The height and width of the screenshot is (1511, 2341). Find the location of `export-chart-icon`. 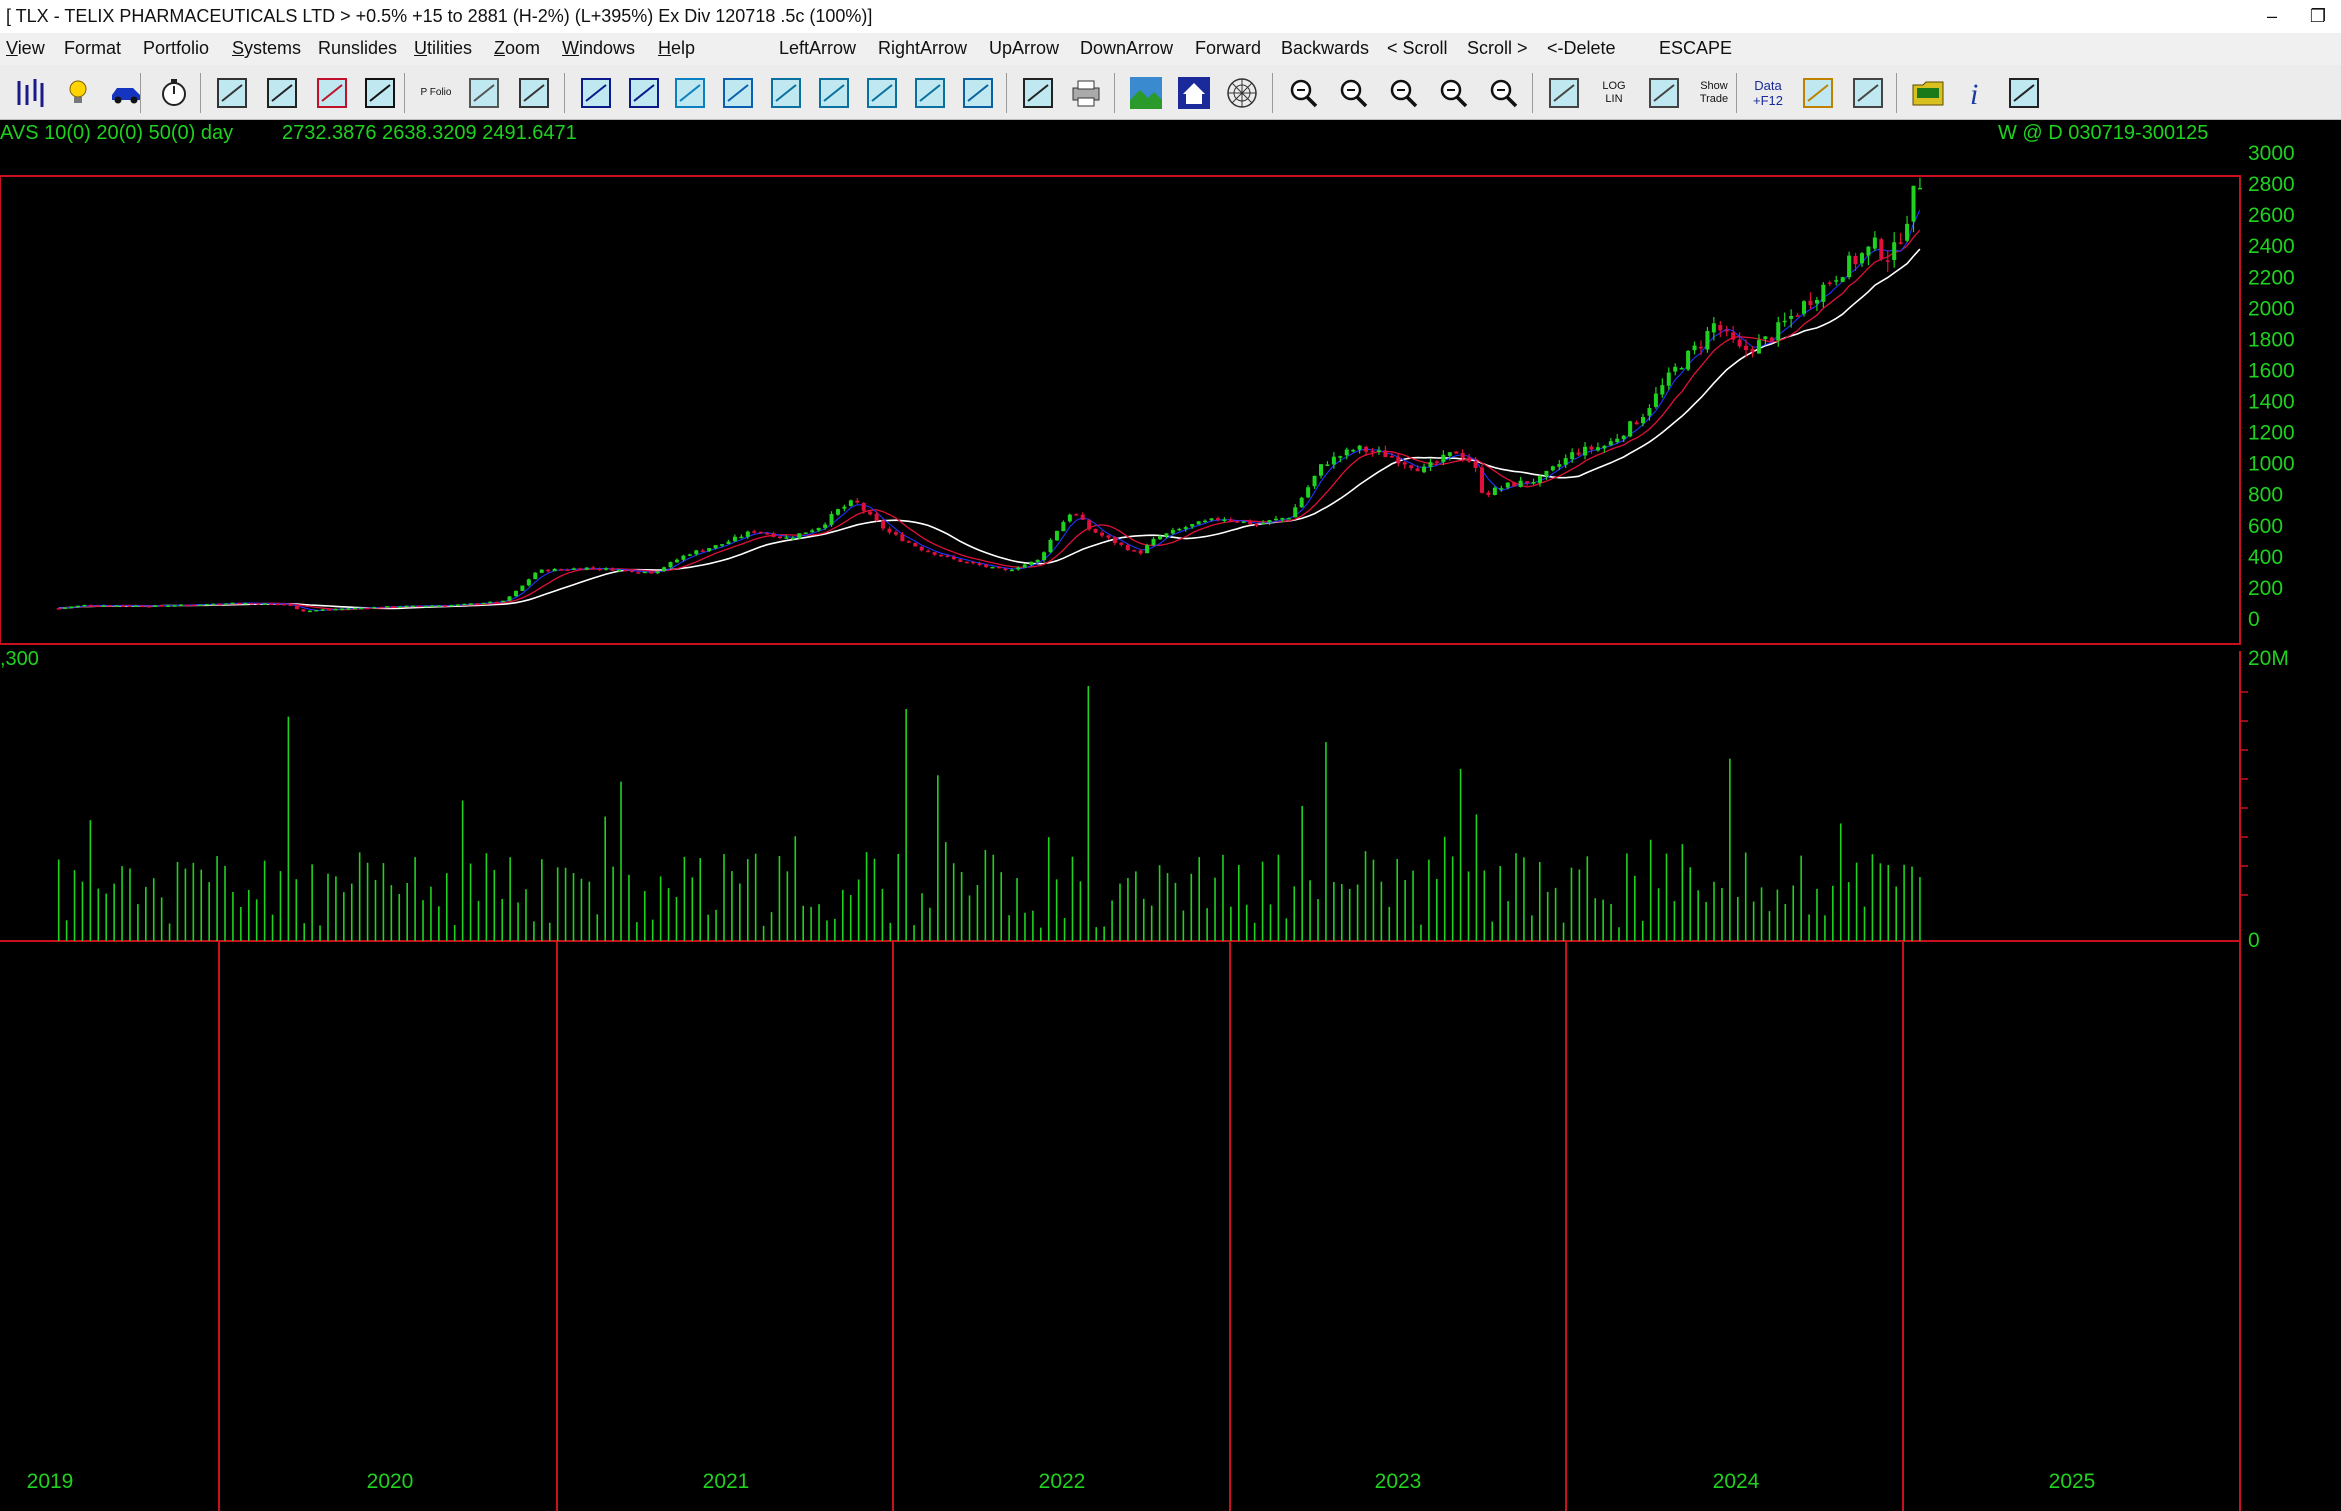

export-chart-icon is located at coordinates (1038, 93).